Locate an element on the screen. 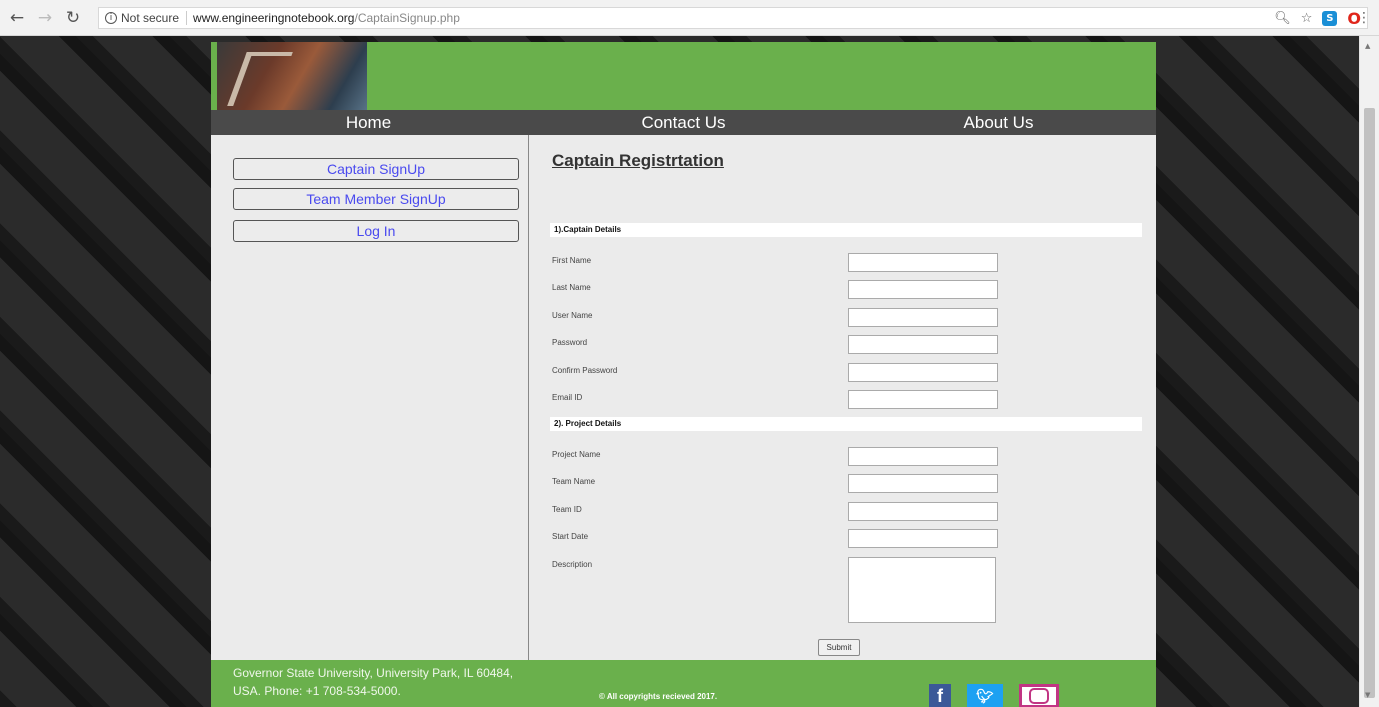  confirm-password-label: Confirm Password is located at coordinates (585, 370).